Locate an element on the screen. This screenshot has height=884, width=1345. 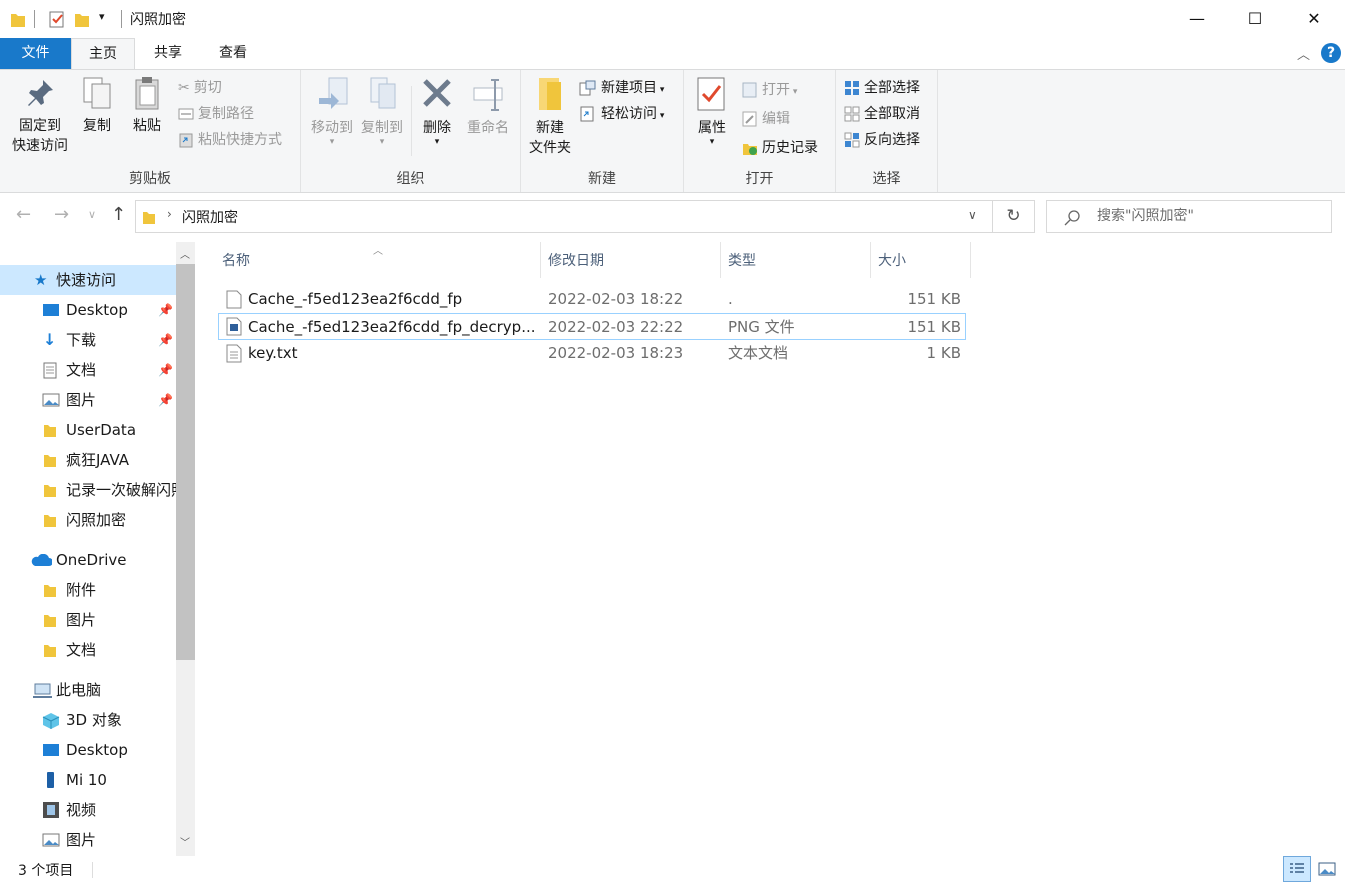
nav-onedrive-documents: 文档 is located at coordinates (88, 650).